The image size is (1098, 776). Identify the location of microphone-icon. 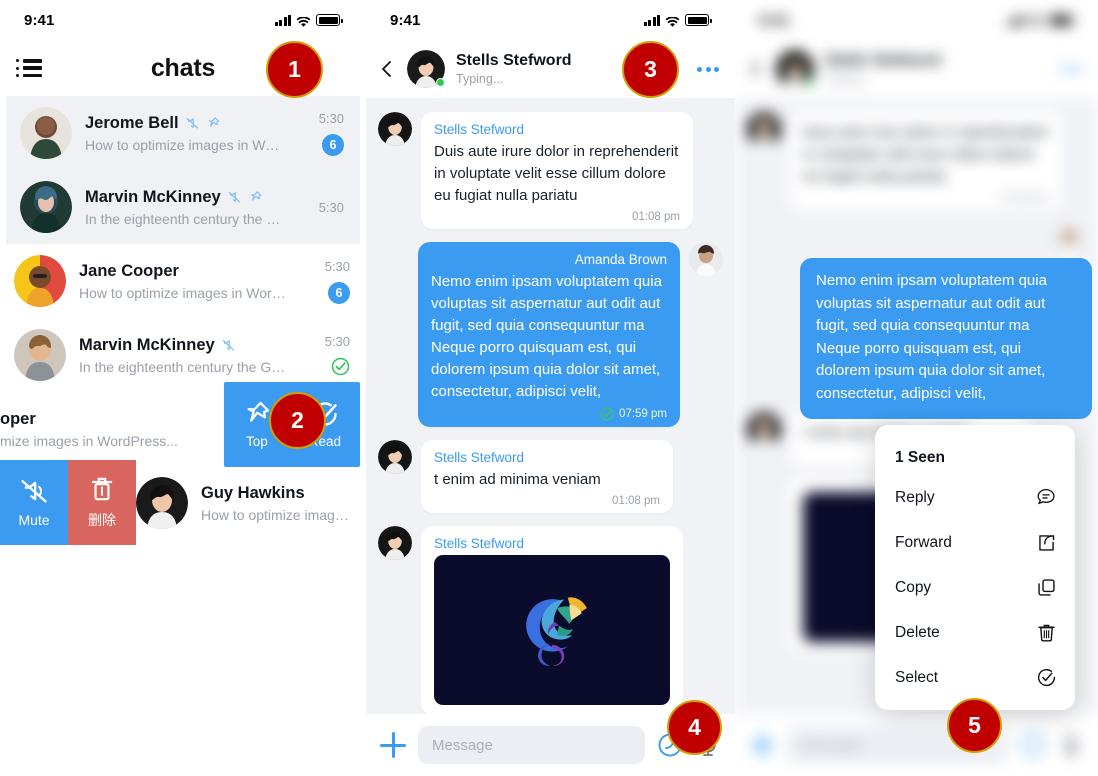
(1071, 745).